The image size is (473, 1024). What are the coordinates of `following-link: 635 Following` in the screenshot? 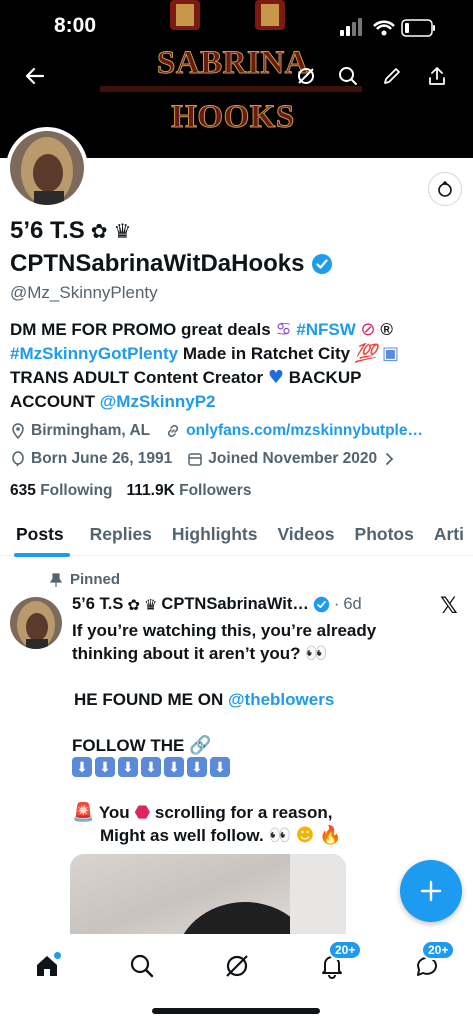 It's located at (61, 491).